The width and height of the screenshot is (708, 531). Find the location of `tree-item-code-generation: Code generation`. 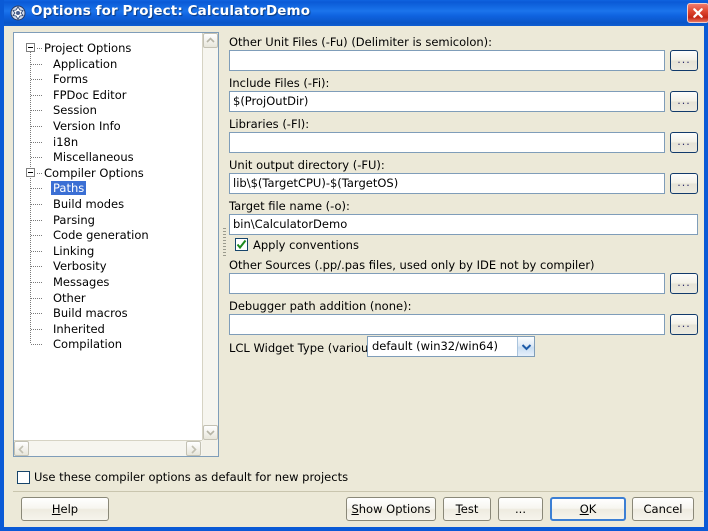

tree-item-code-generation: Code generation is located at coordinates (101, 235).